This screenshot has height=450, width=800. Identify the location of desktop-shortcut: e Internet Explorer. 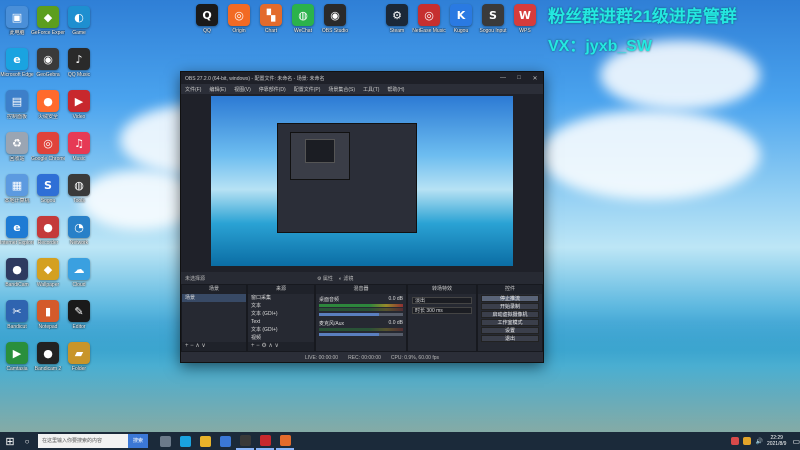
(17, 231).